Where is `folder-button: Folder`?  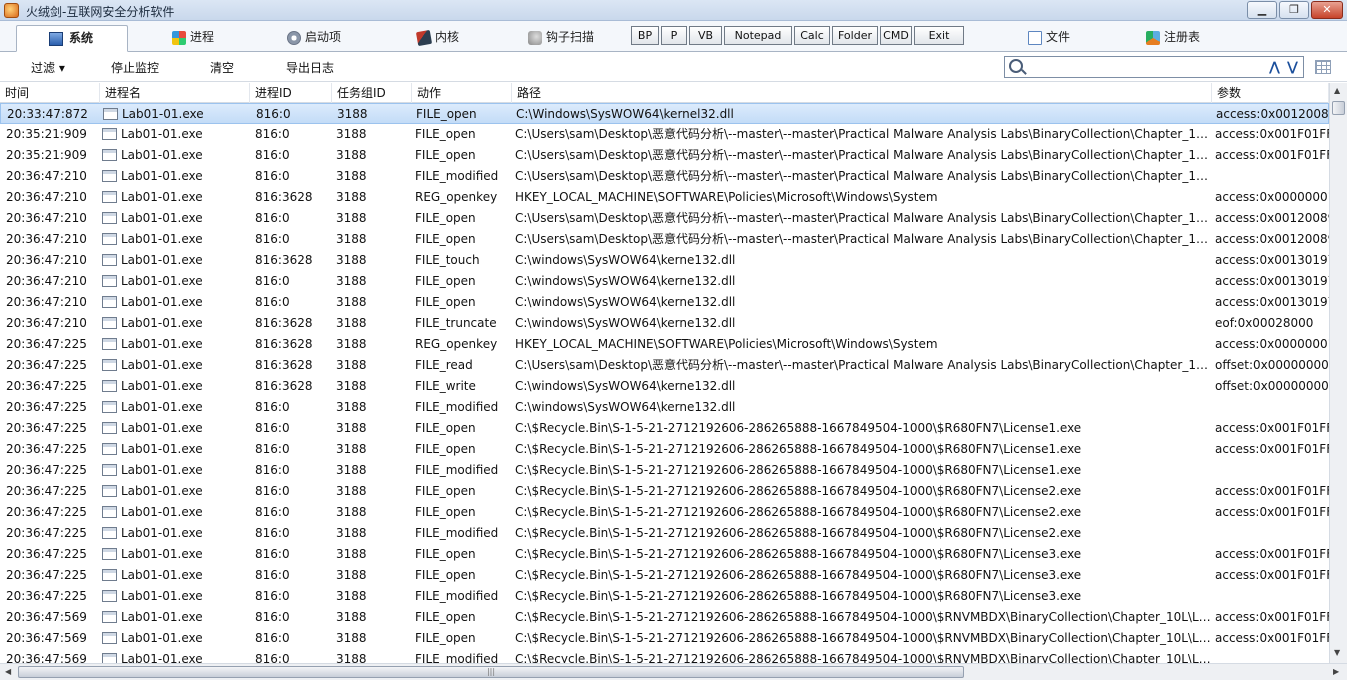
folder-button: Folder is located at coordinates (855, 35).